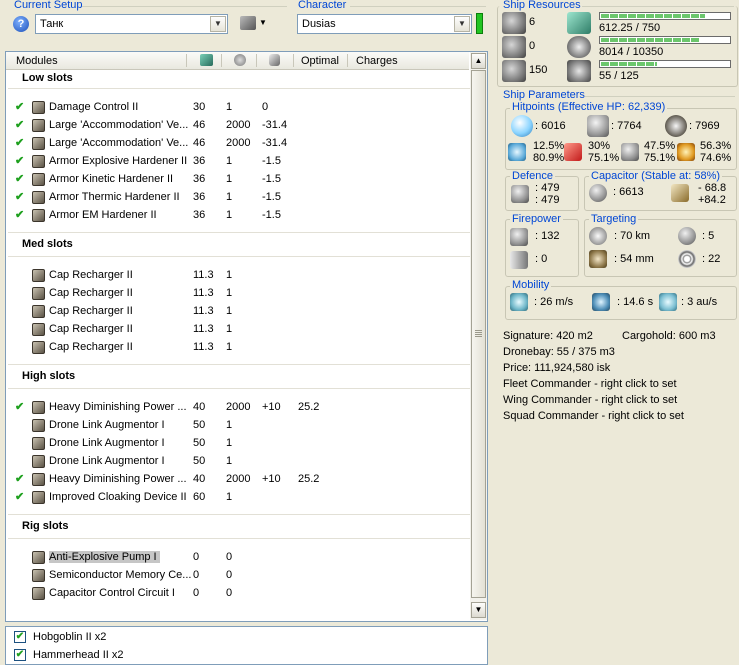 The height and width of the screenshot is (665, 739). I want to click on scroll-down-button: ▼, so click(478, 610).